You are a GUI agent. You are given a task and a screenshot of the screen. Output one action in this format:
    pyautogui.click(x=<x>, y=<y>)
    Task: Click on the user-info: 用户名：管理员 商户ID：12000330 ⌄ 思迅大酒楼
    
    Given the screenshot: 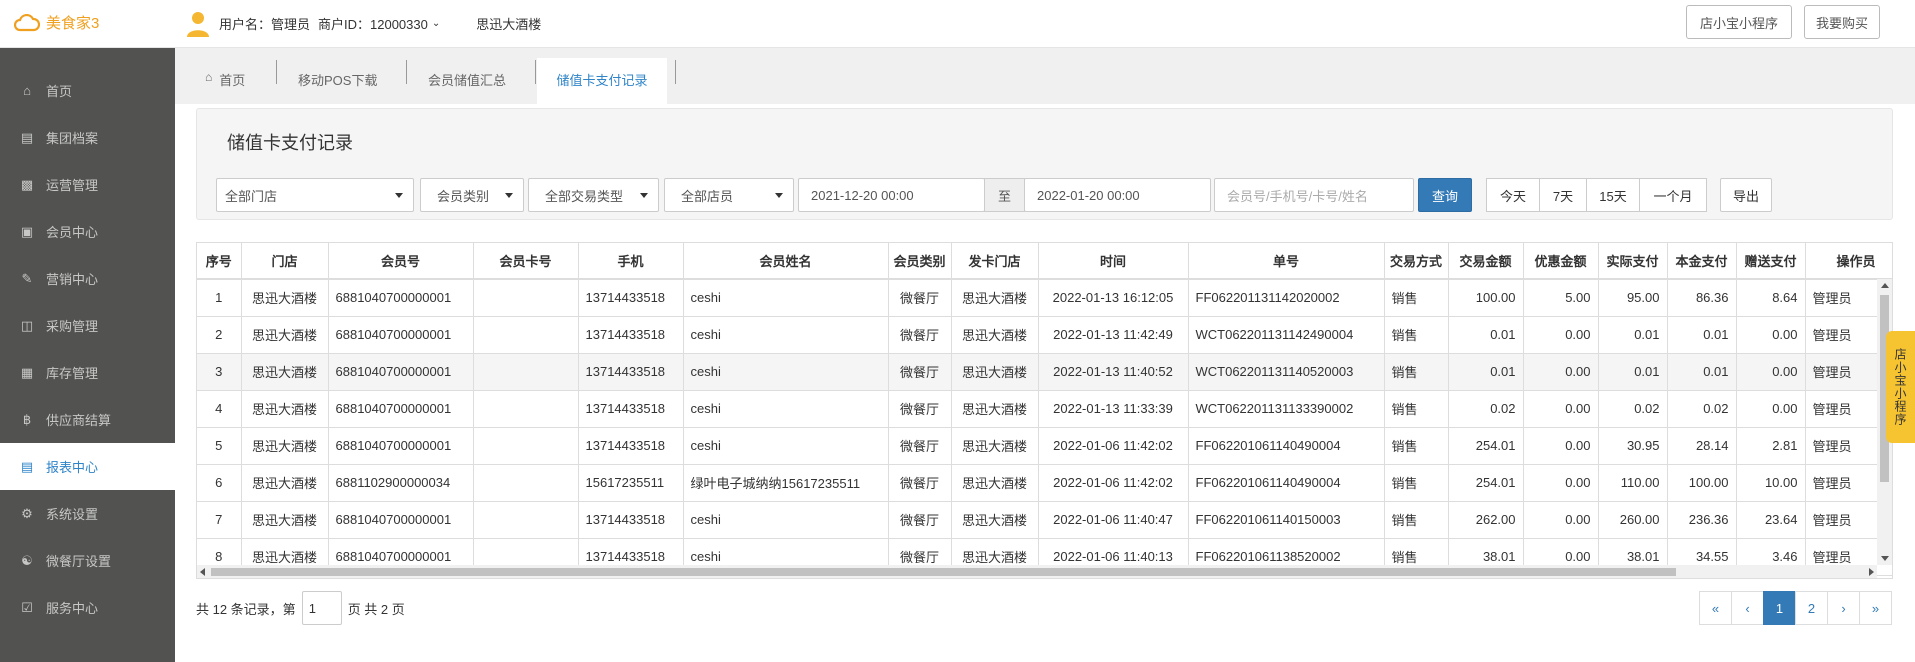 What is the action you would take?
    pyautogui.click(x=363, y=23)
    